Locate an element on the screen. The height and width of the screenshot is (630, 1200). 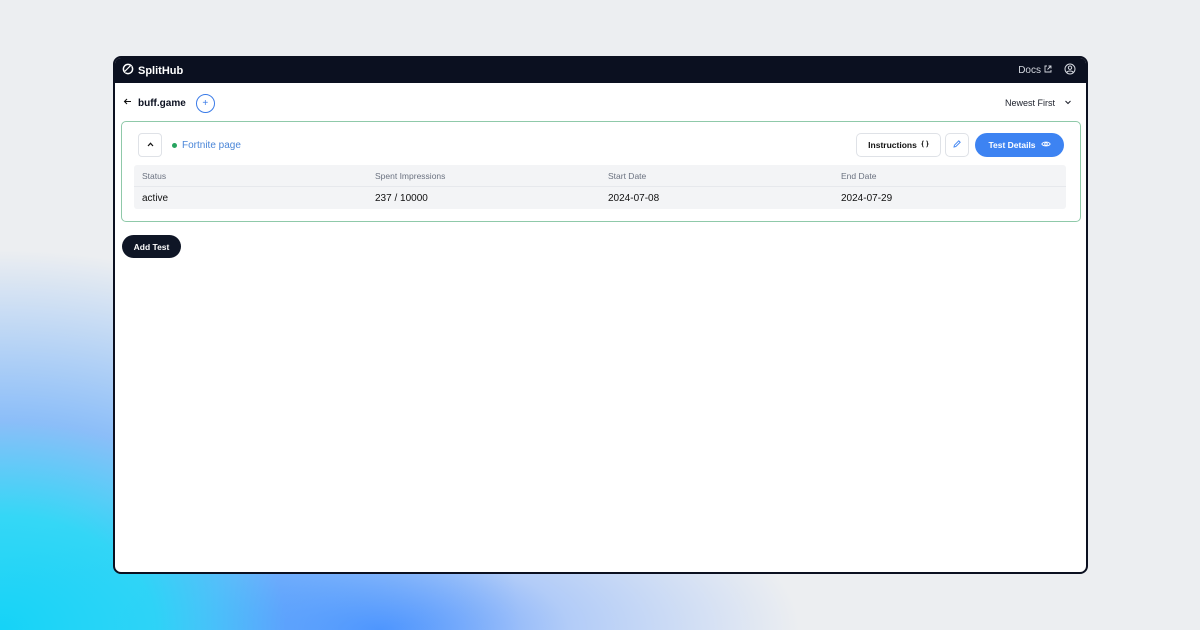
project-header: buff.game + Newest First is located at coordinates (600, 103).